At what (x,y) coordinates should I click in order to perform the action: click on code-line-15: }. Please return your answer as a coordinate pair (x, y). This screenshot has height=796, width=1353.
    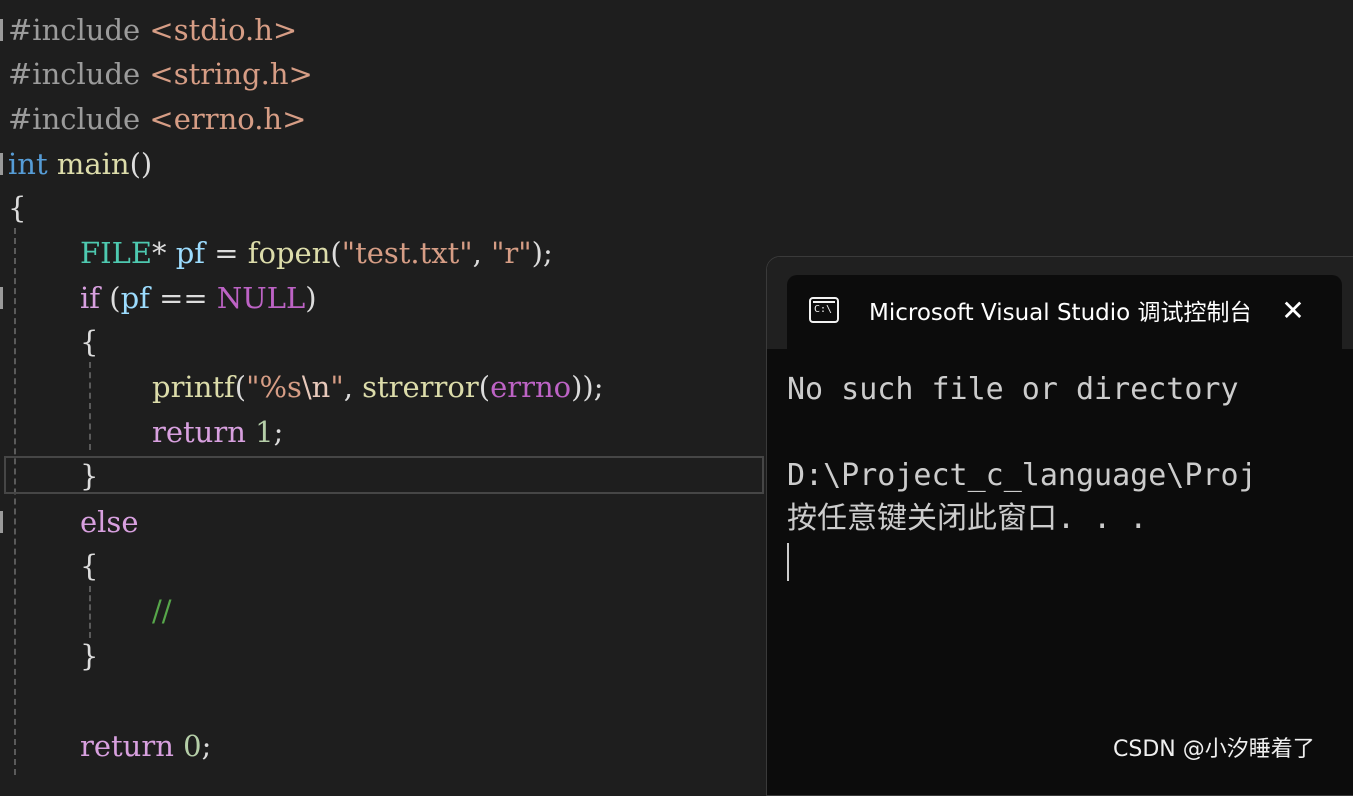
    Looking at the image, I should click on (89, 656).